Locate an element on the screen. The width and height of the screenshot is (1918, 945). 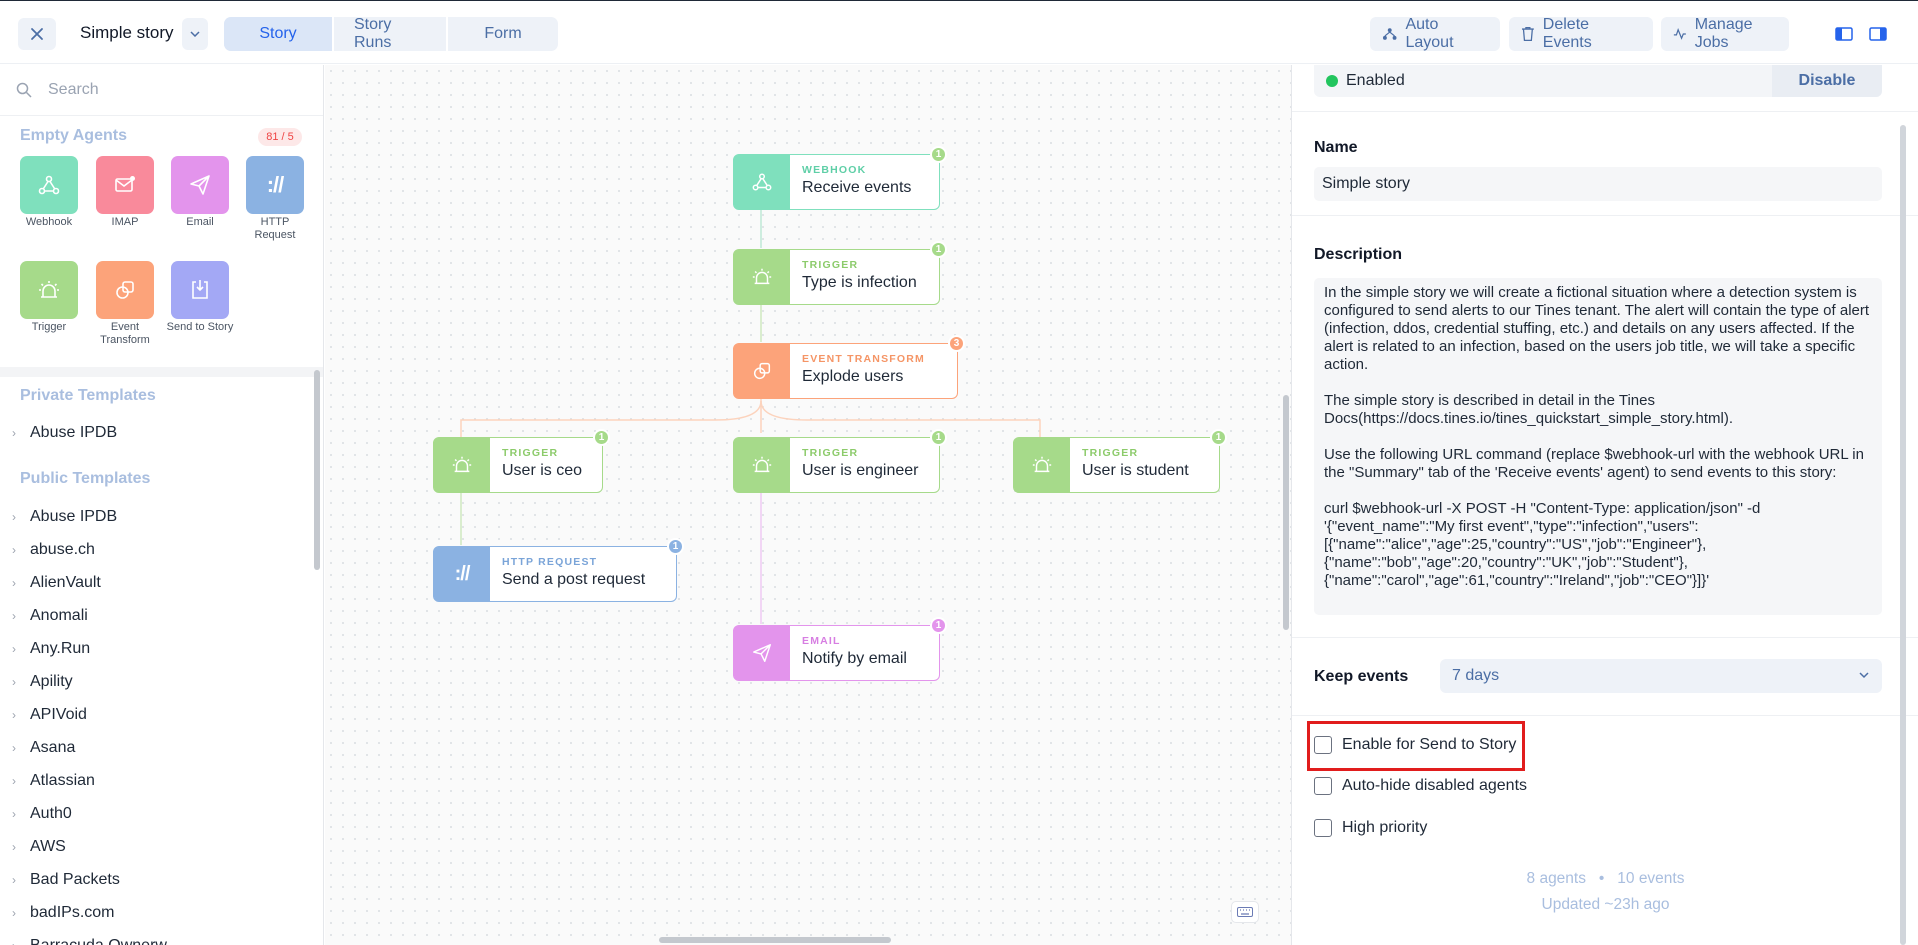
agent-node-user-is-ceo: TRIGGER User is ceo 1 is located at coordinates (521, 461).